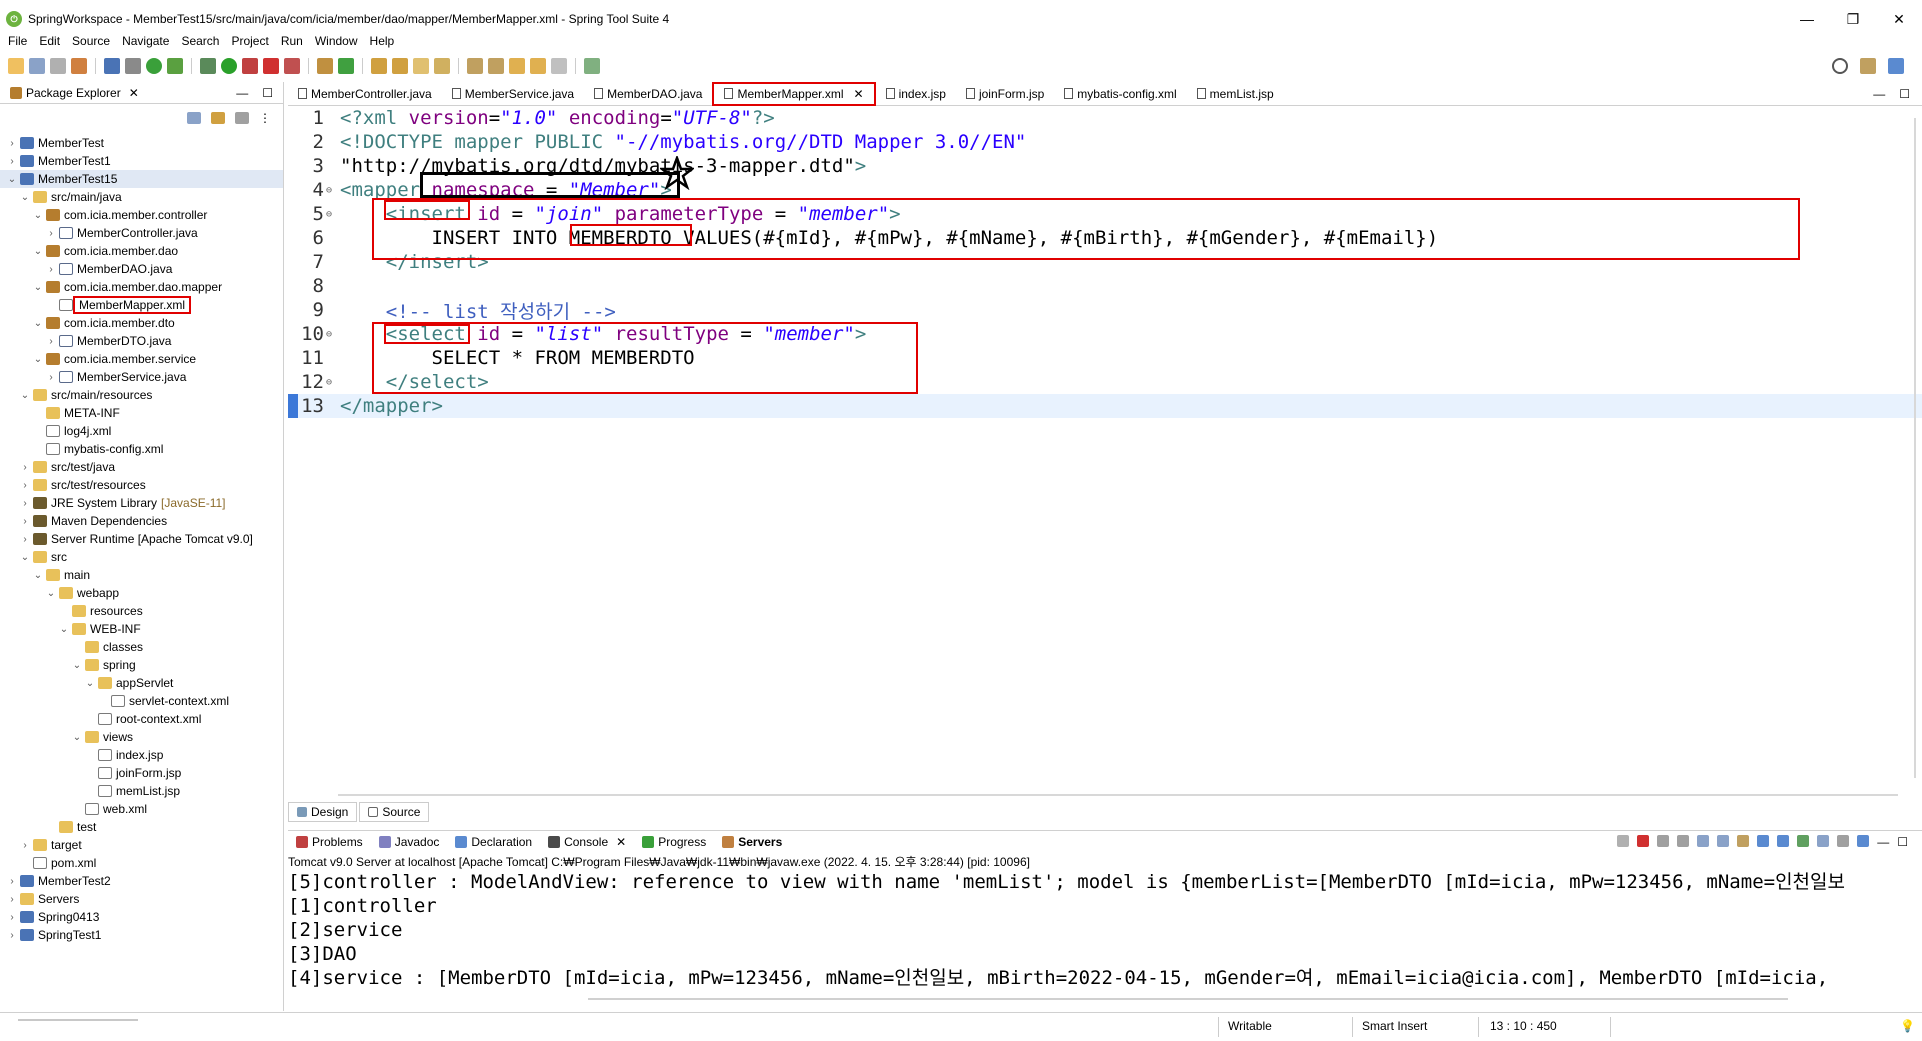 The image size is (1922, 1041). Describe the element at coordinates (292, 66) in the screenshot. I see `external-tools-icon` at that location.